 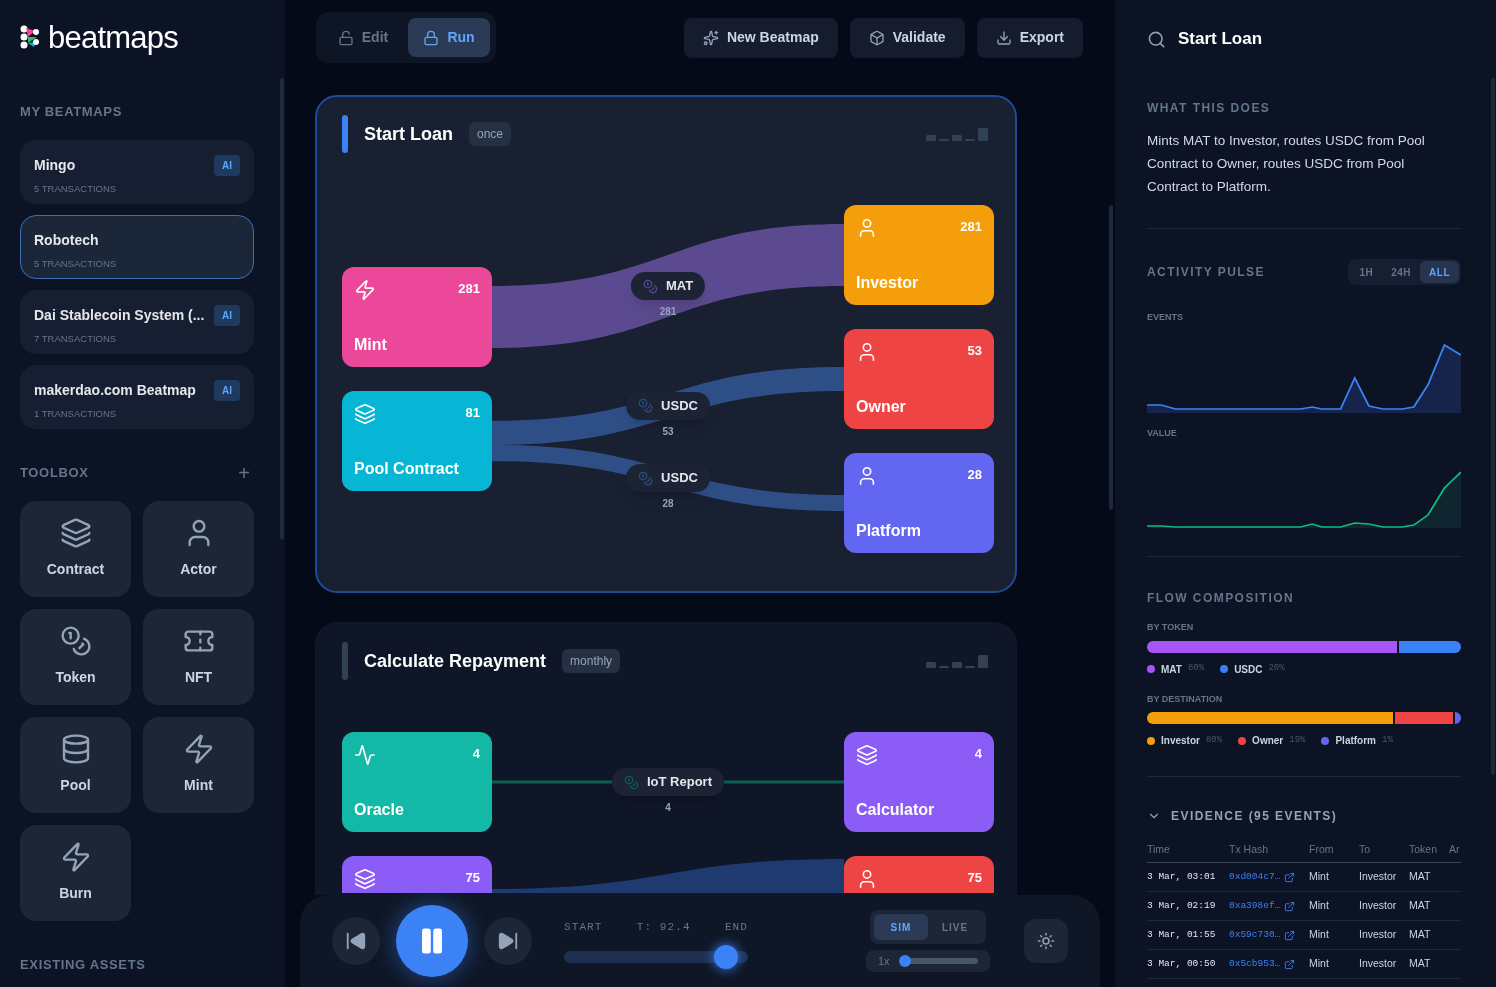 What do you see at coordinates (1254, 816) in the screenshot?
I see `section-title: EVIDENCE (95 EVENTS)` at bounding box center [1254, 816].